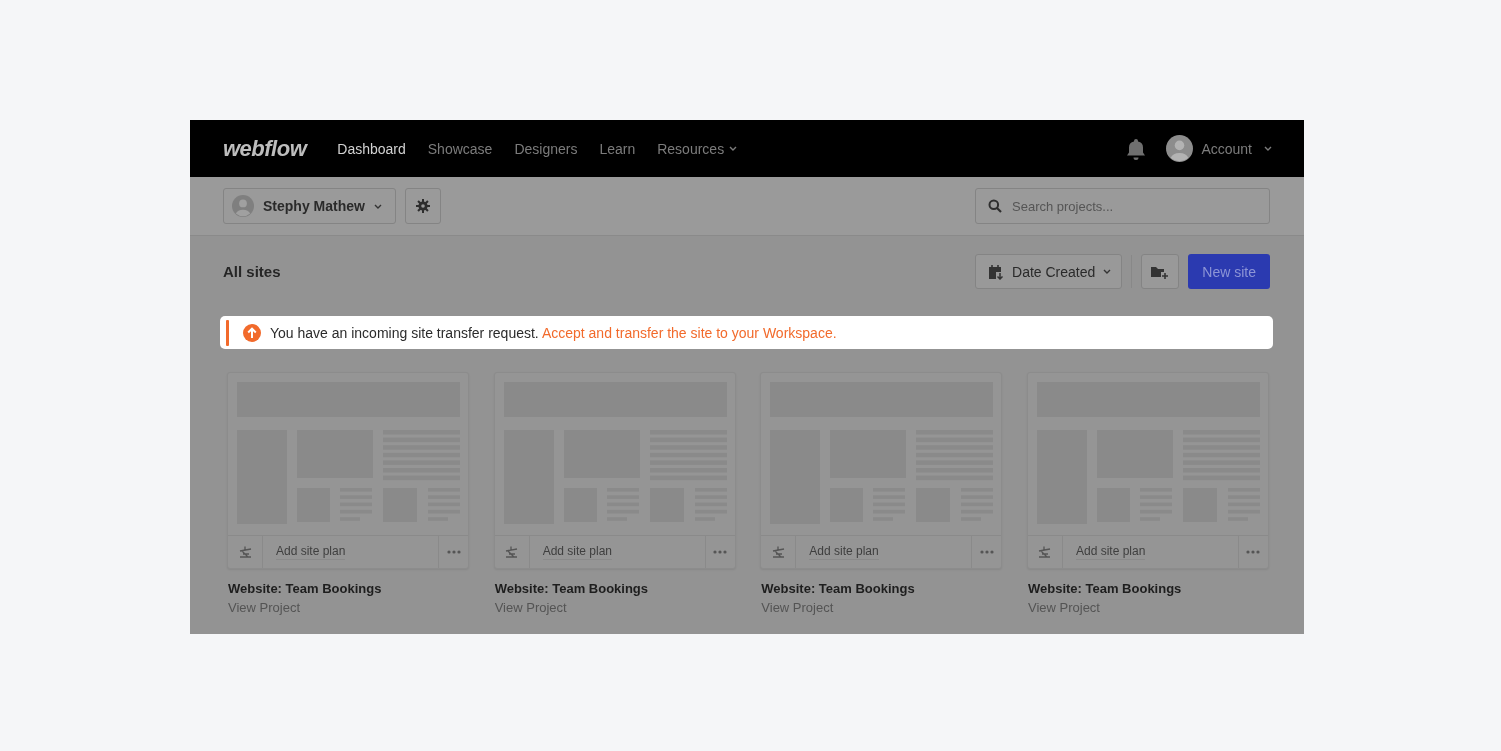  What do you see at coordinates (265, 148) in the screenshot?
I see `webflow-logo: webflow` at bounding box center [265, 148].